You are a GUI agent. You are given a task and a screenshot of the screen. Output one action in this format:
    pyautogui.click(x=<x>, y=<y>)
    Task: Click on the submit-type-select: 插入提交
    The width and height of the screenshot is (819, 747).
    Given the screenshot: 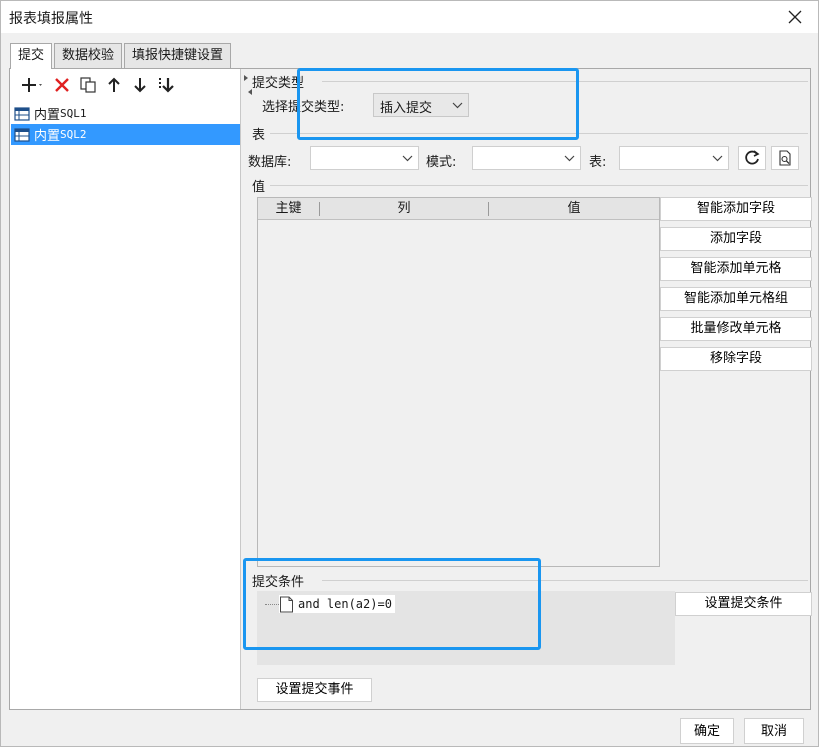 What is the action you would take?
    pyautogui.click(x=421, y=105)
    